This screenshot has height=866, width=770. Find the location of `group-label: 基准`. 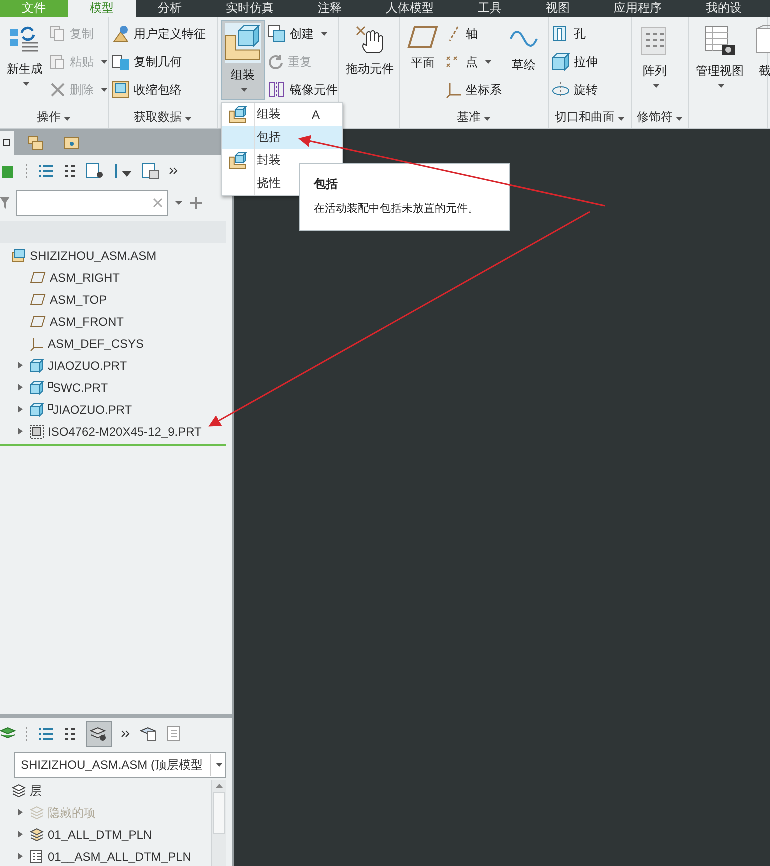

group-label: 基准 is located at coordinates (474, 117).